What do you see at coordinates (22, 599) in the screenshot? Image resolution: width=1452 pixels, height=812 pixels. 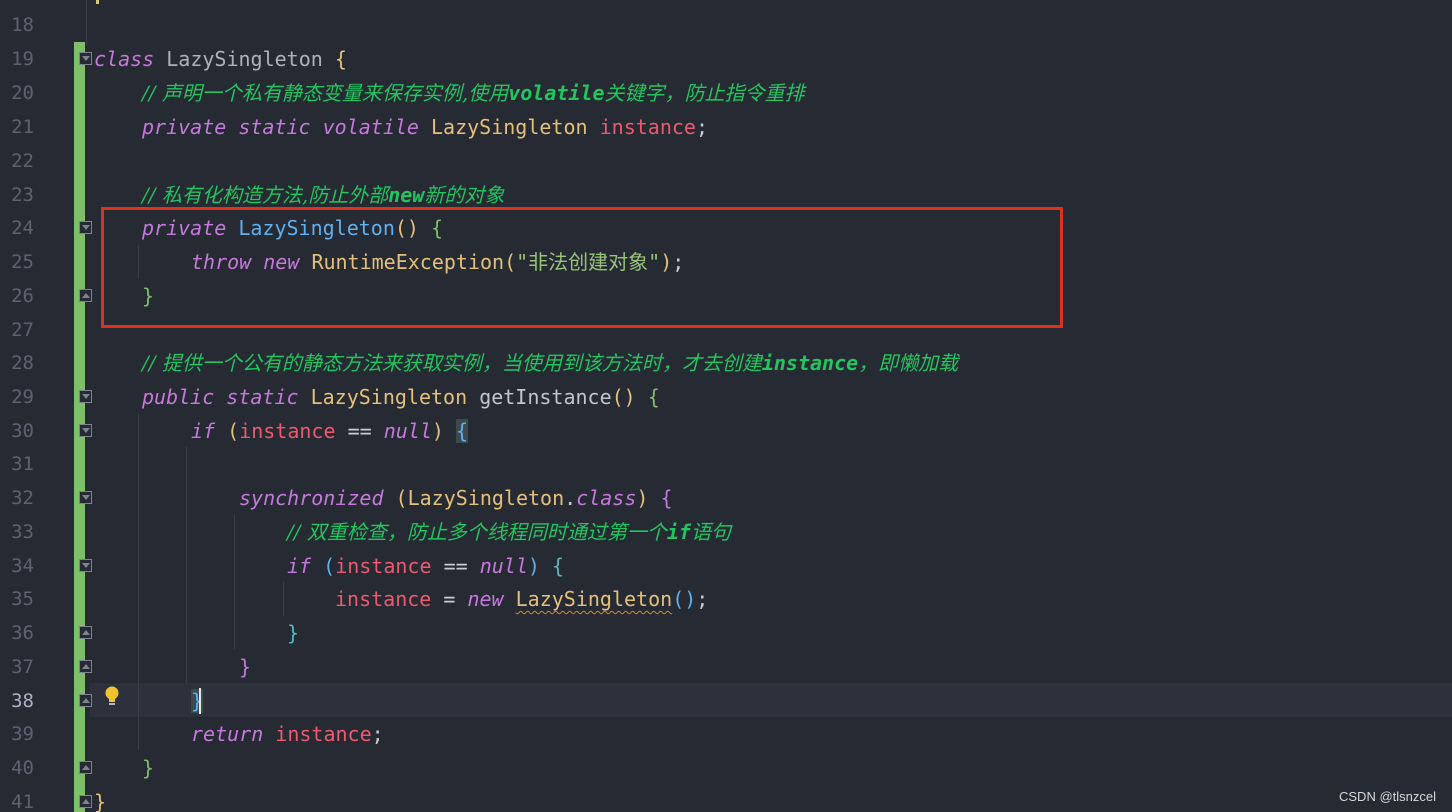 I see `line-number: 35` at bounding box center [22, 599].